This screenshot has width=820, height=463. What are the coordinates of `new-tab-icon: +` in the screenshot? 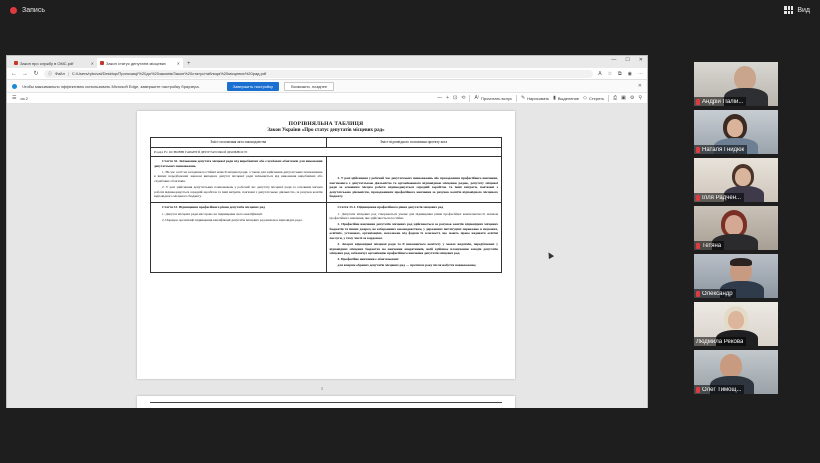 It's located at (189, 64).